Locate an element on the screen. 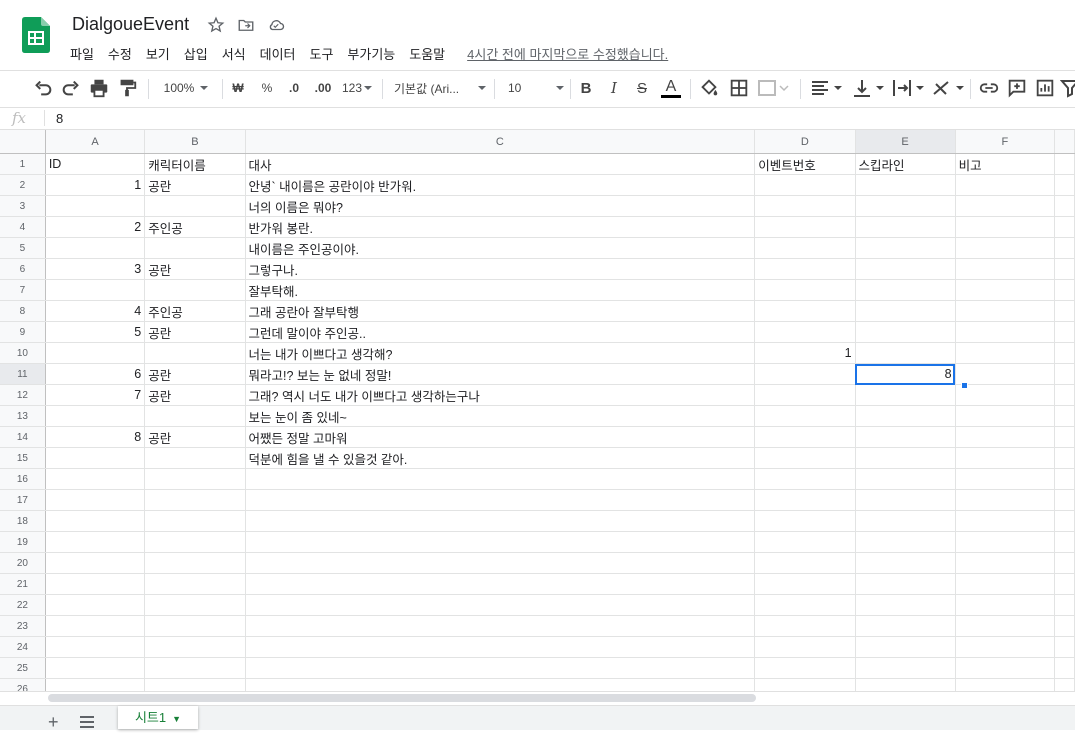 This screenshot has height=733, width=1075. cell-d2 is located at coordinates (805, 185).